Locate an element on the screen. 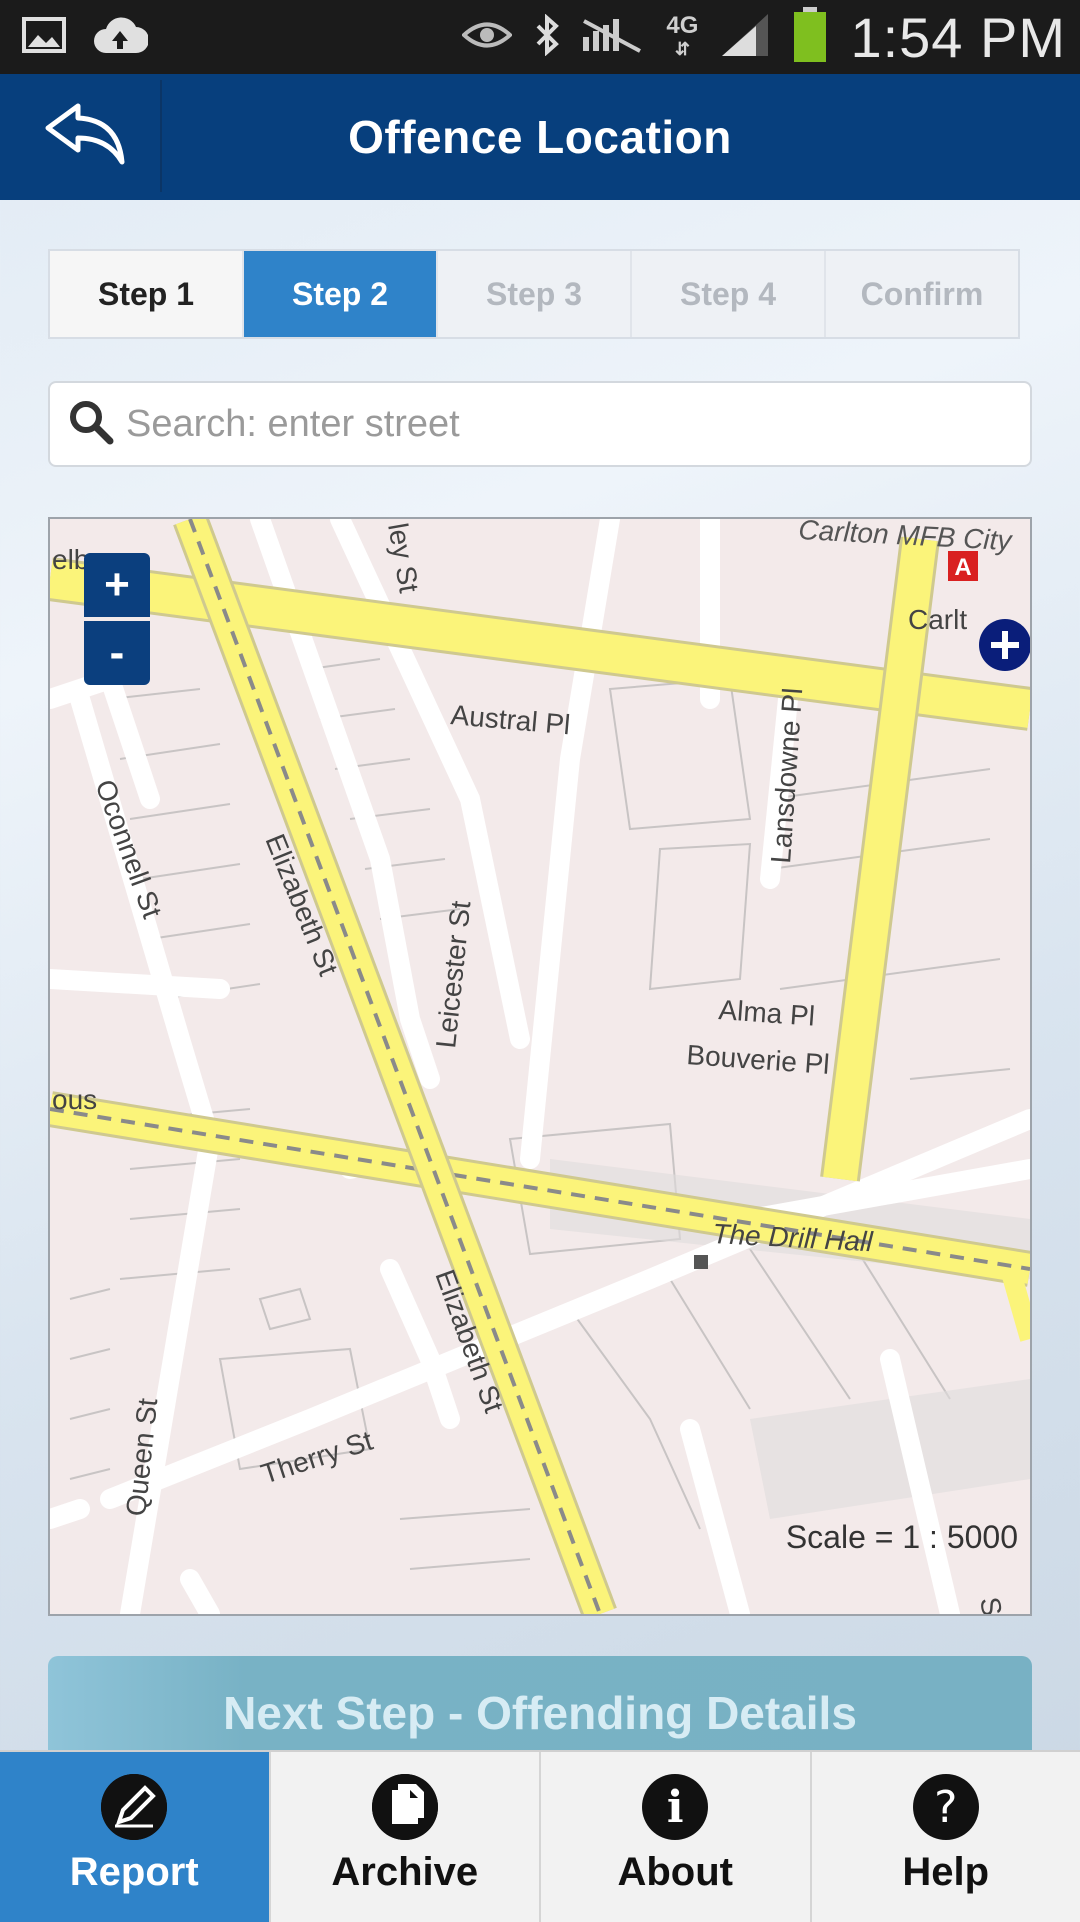  map-scale: Scale = 1 : 5000 is located at coordinates (902, 1537).